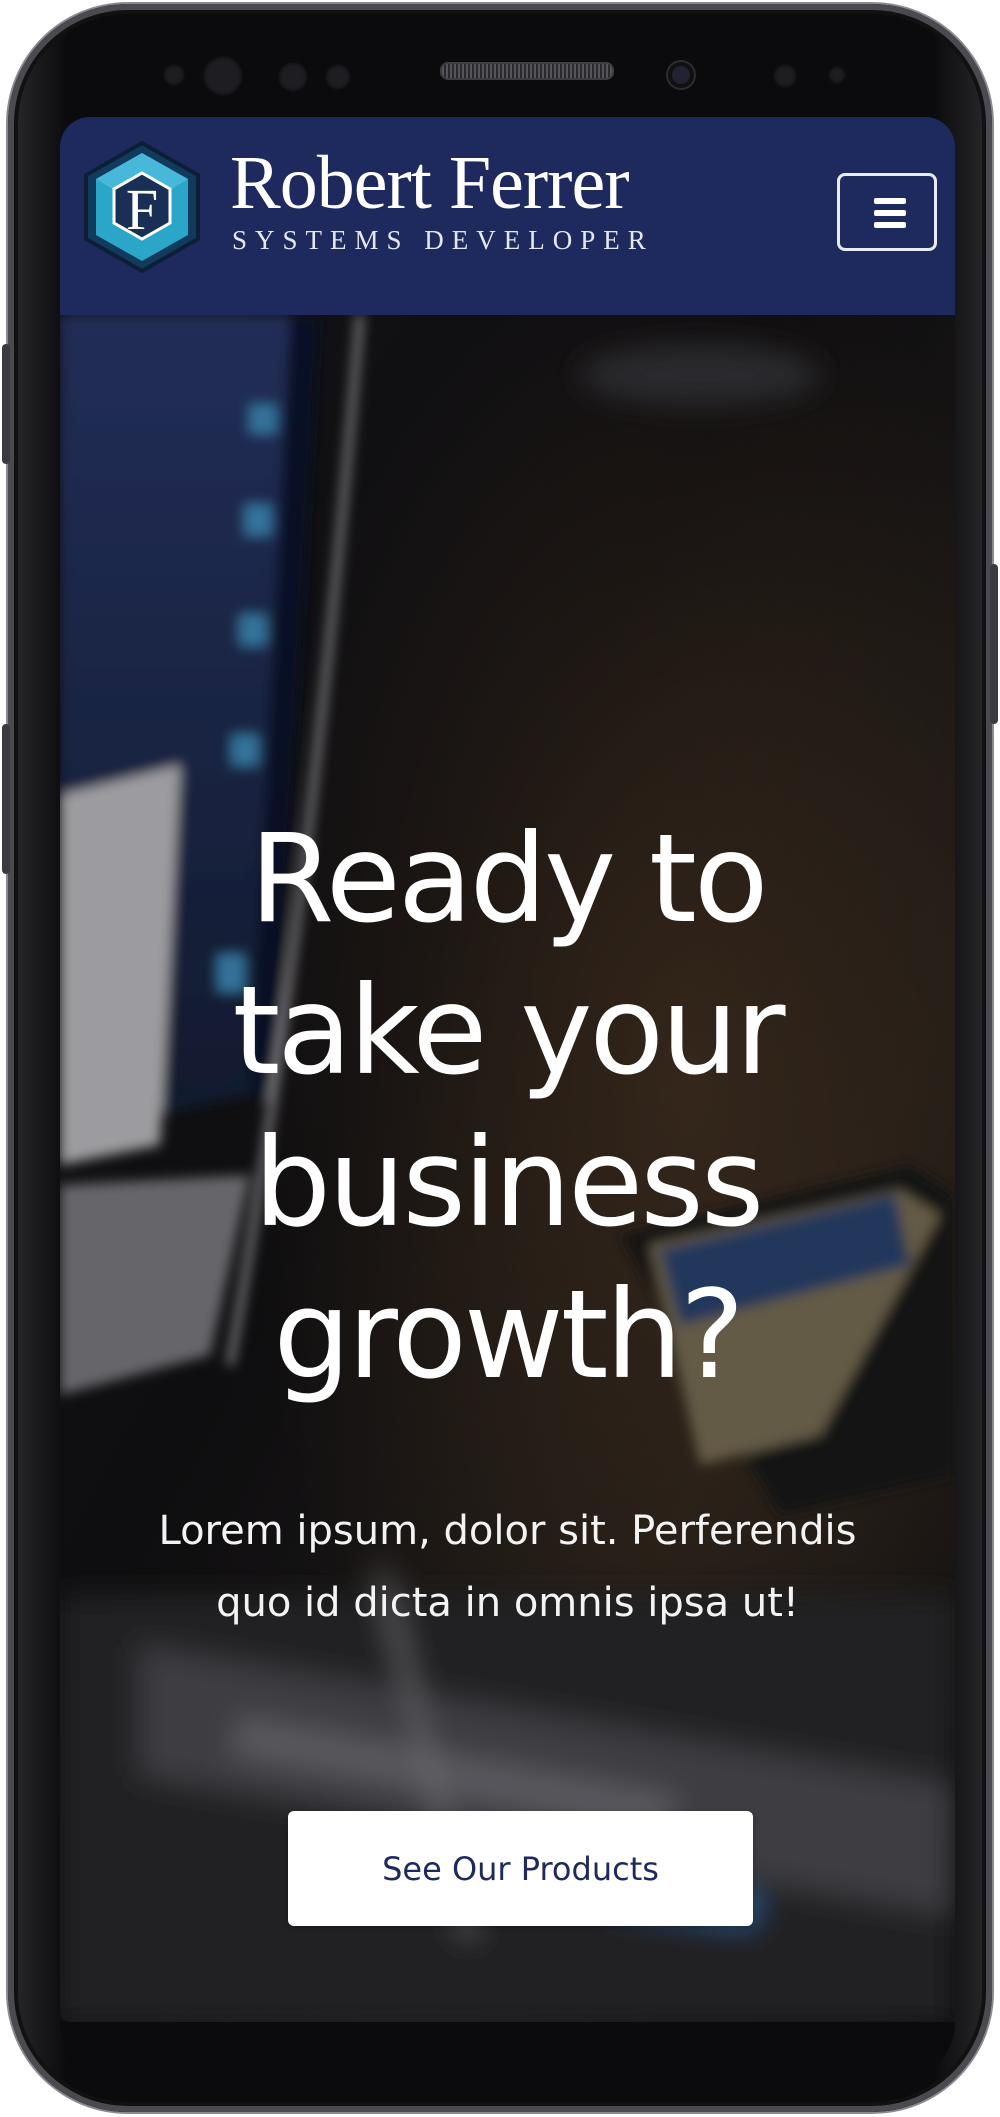  I want to click on bixby-button, so click(6, 799).